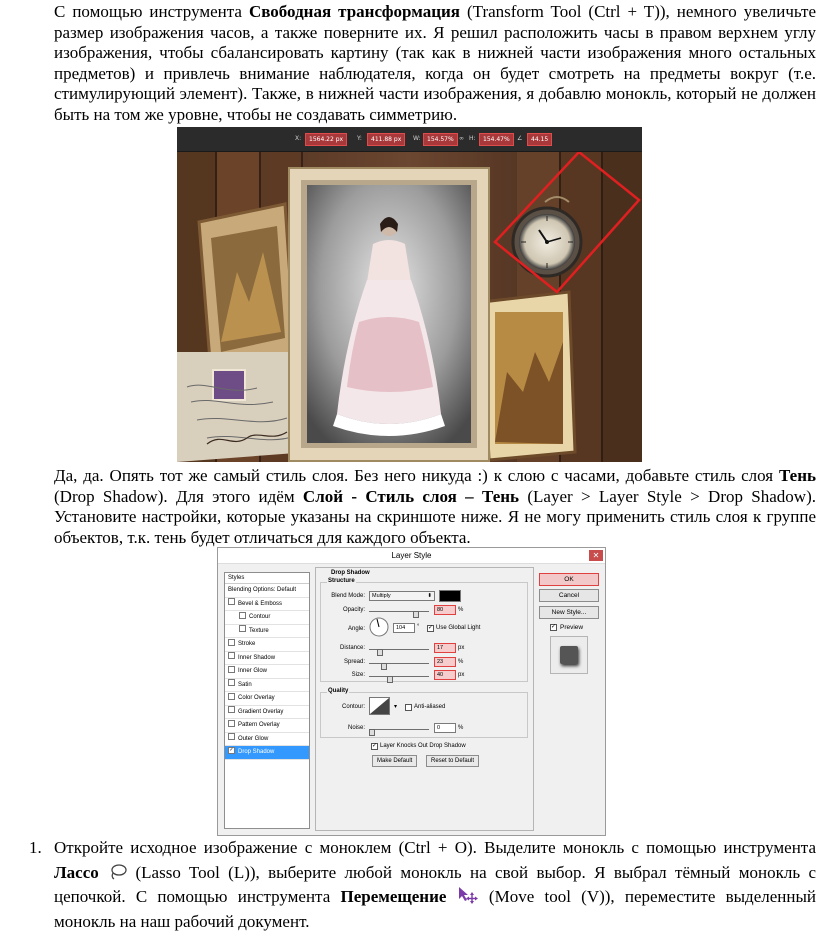 The height and width of the screenshot is (934, 816). Describe the element at coordinates (445, 662) in the screenshot. I see `spread-field: 23` at that location.